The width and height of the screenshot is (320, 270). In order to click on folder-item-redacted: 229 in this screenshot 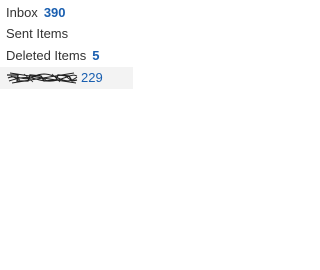, I will do `click(66, 78)`.